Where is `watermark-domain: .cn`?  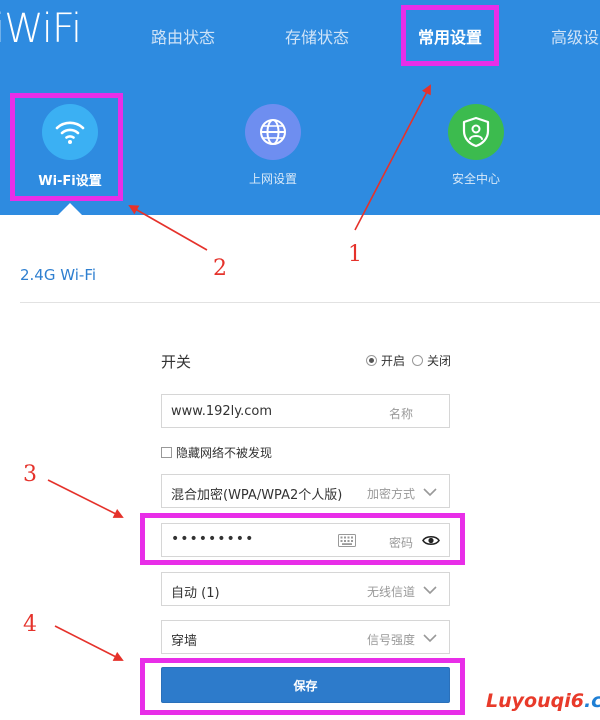
watermark-domain: .cn is located at coordinates (591, 701).